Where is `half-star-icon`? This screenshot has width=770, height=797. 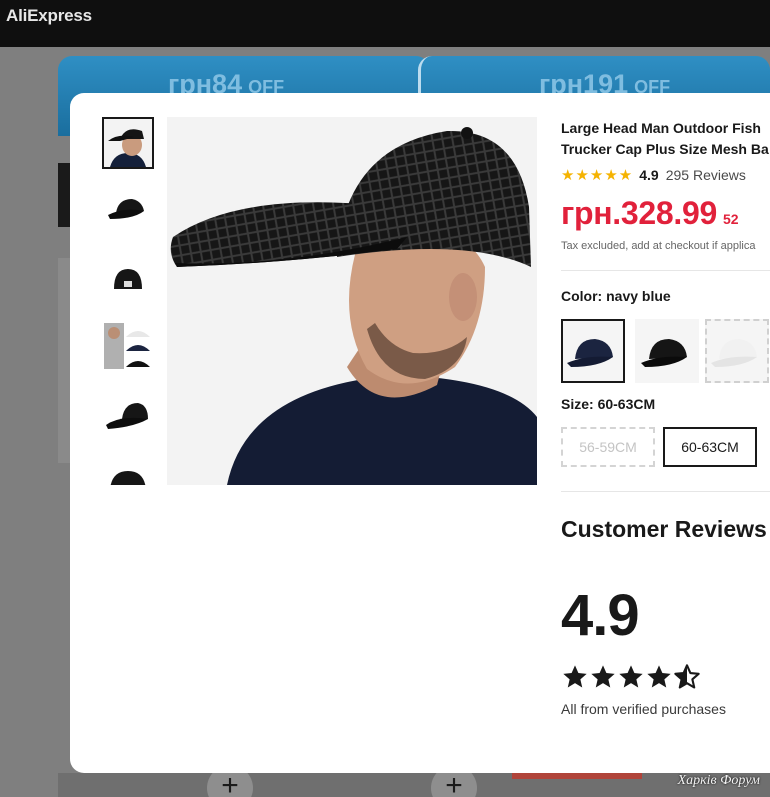
half-star-icon is located at coordinates (687, 676).